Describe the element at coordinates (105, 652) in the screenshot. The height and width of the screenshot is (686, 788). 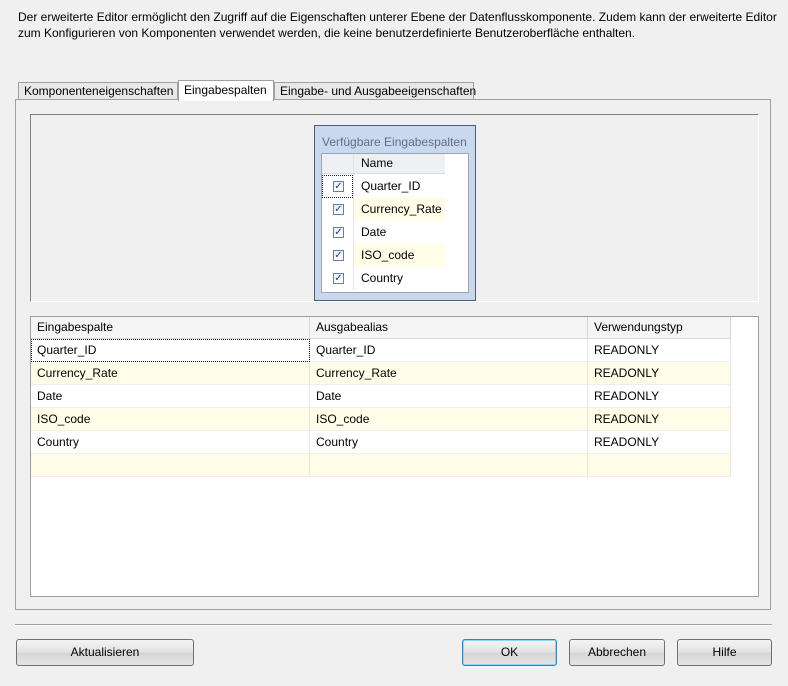
I see `refresh-button: Aktualisieren` at that location.